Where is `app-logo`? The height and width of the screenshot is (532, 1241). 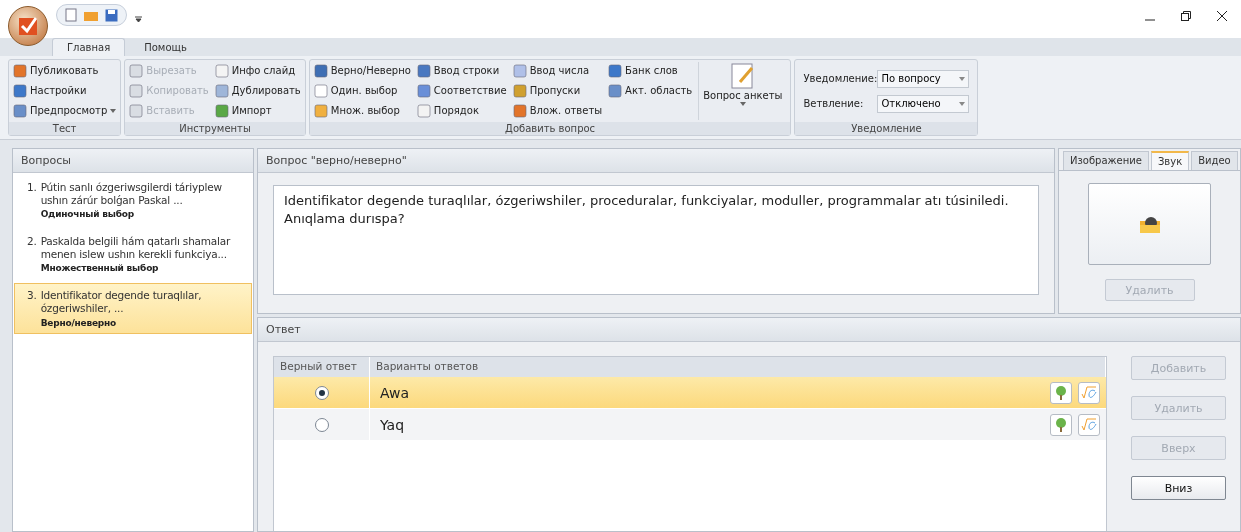
app-logo is located at coordinates (28, 26).